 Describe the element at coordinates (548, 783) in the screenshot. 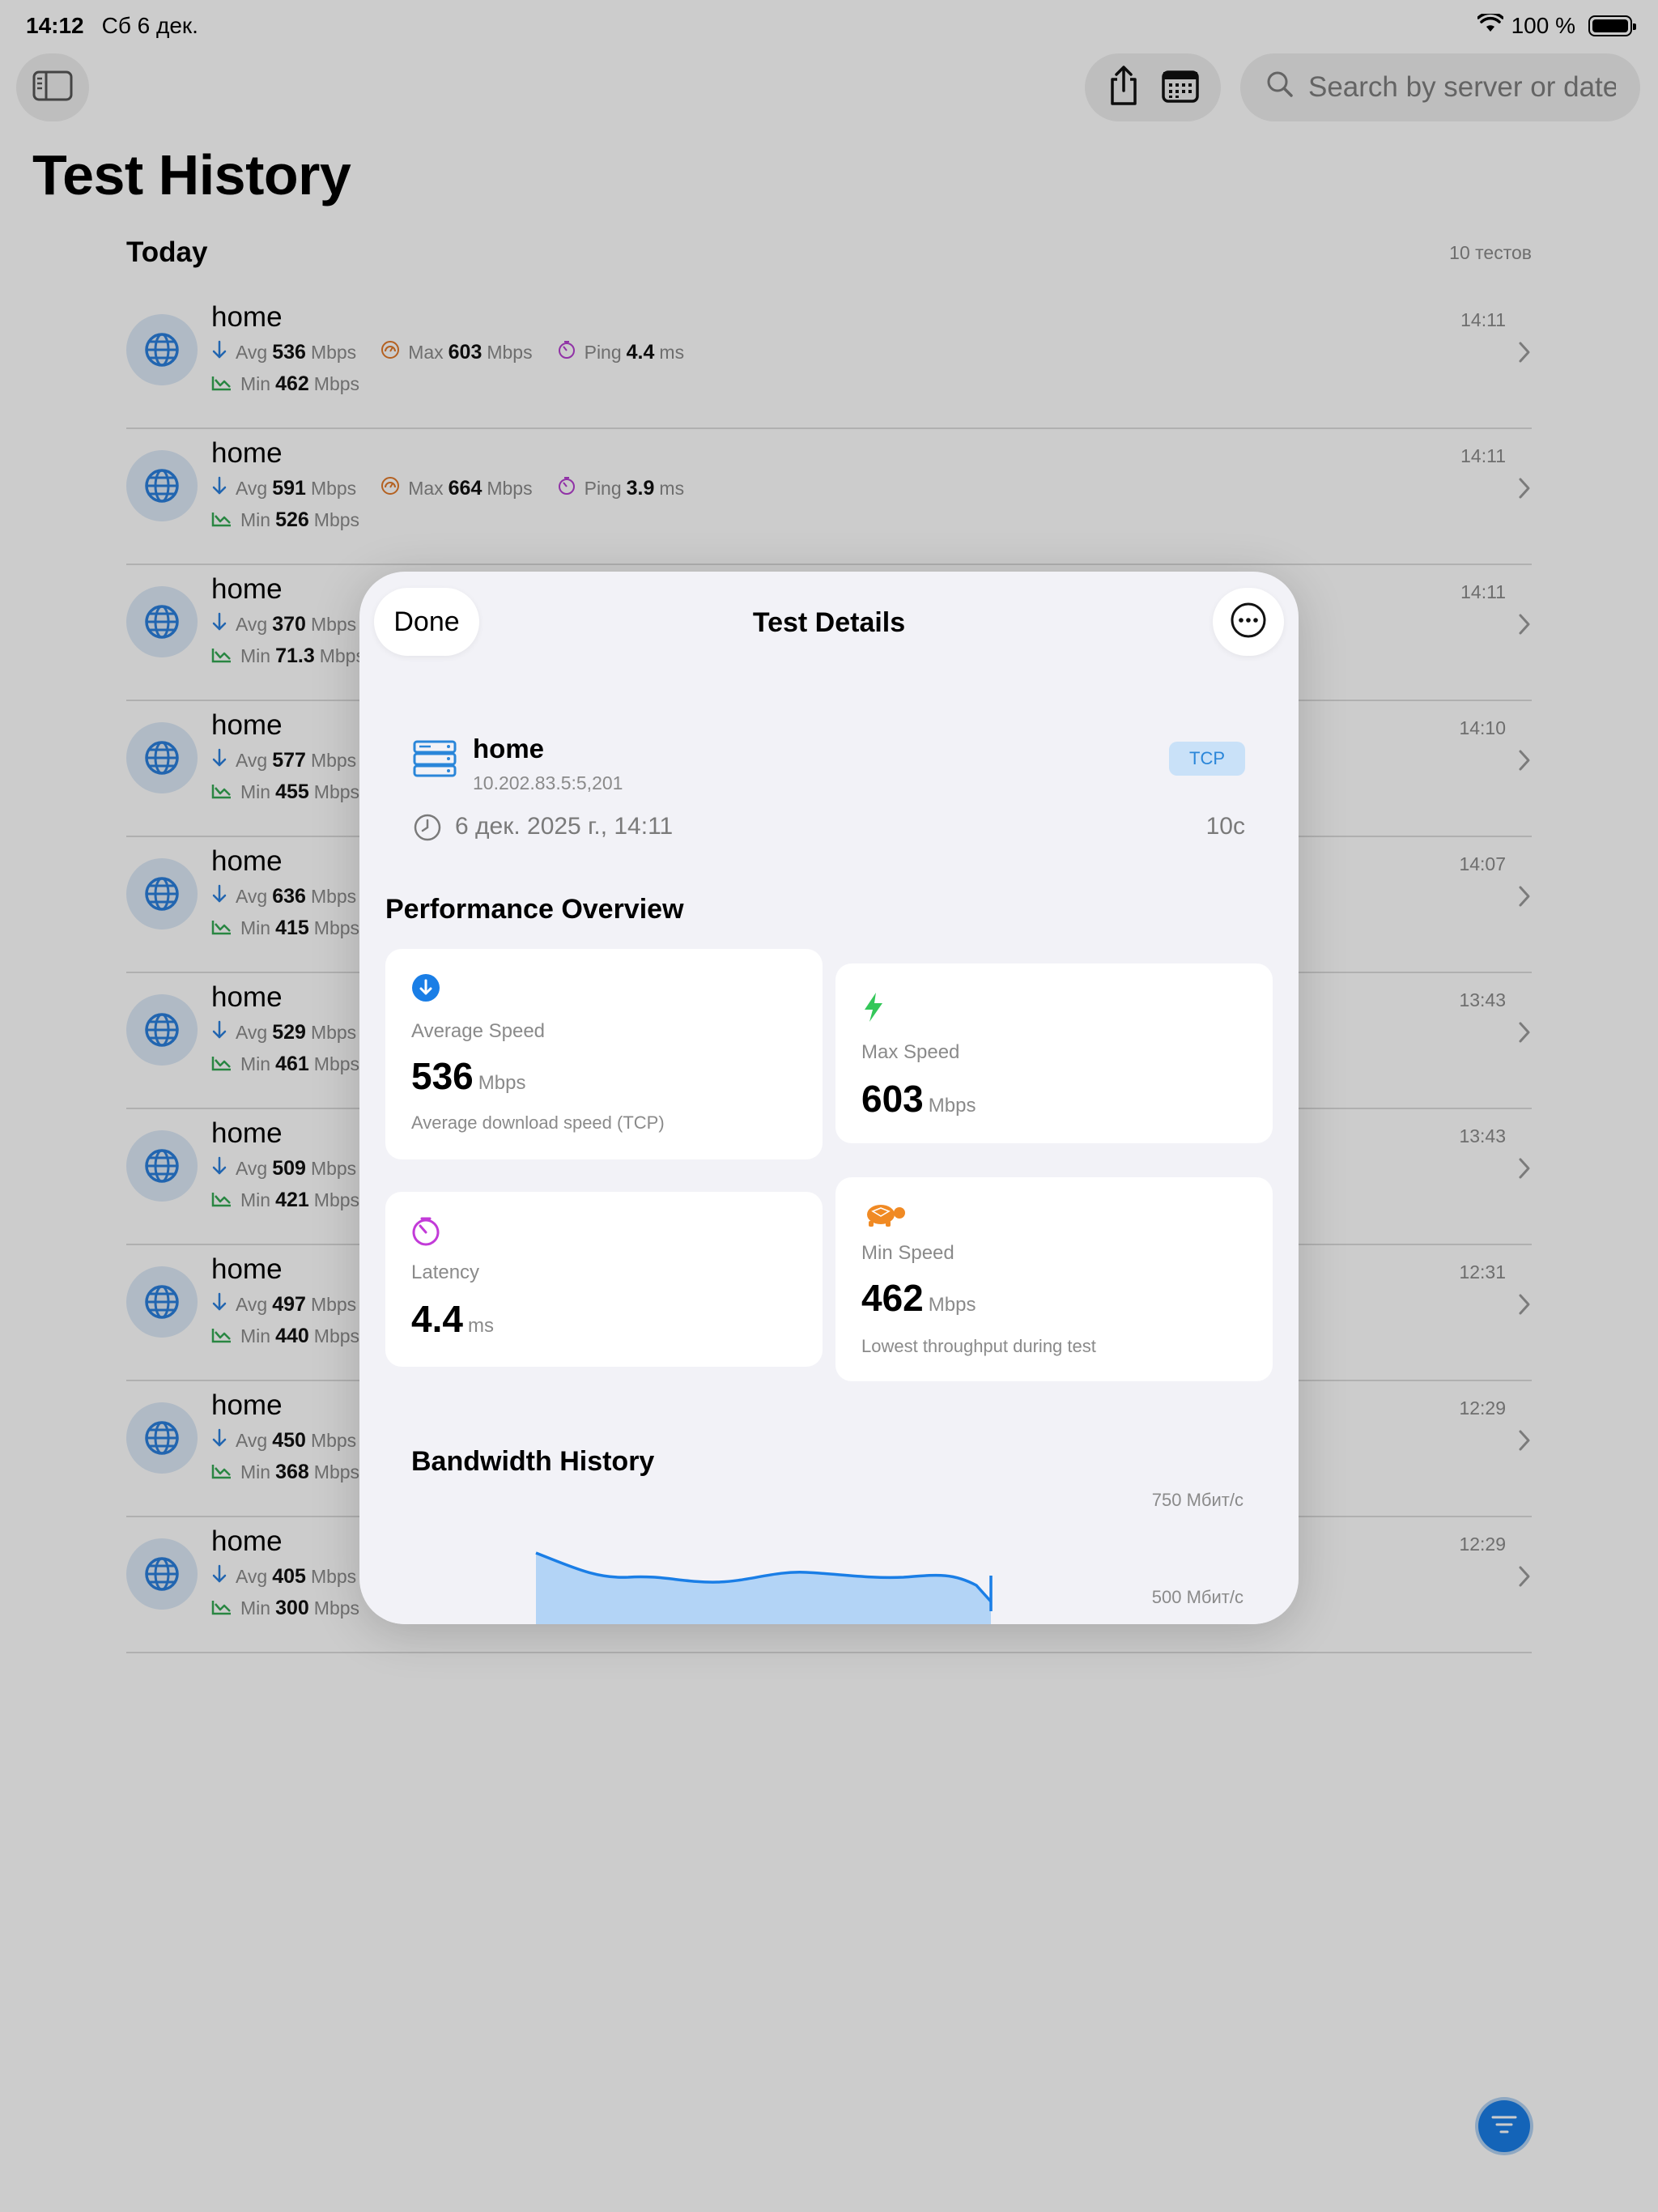

I see `server-address: 10.202.83.5:5,201` at that location.